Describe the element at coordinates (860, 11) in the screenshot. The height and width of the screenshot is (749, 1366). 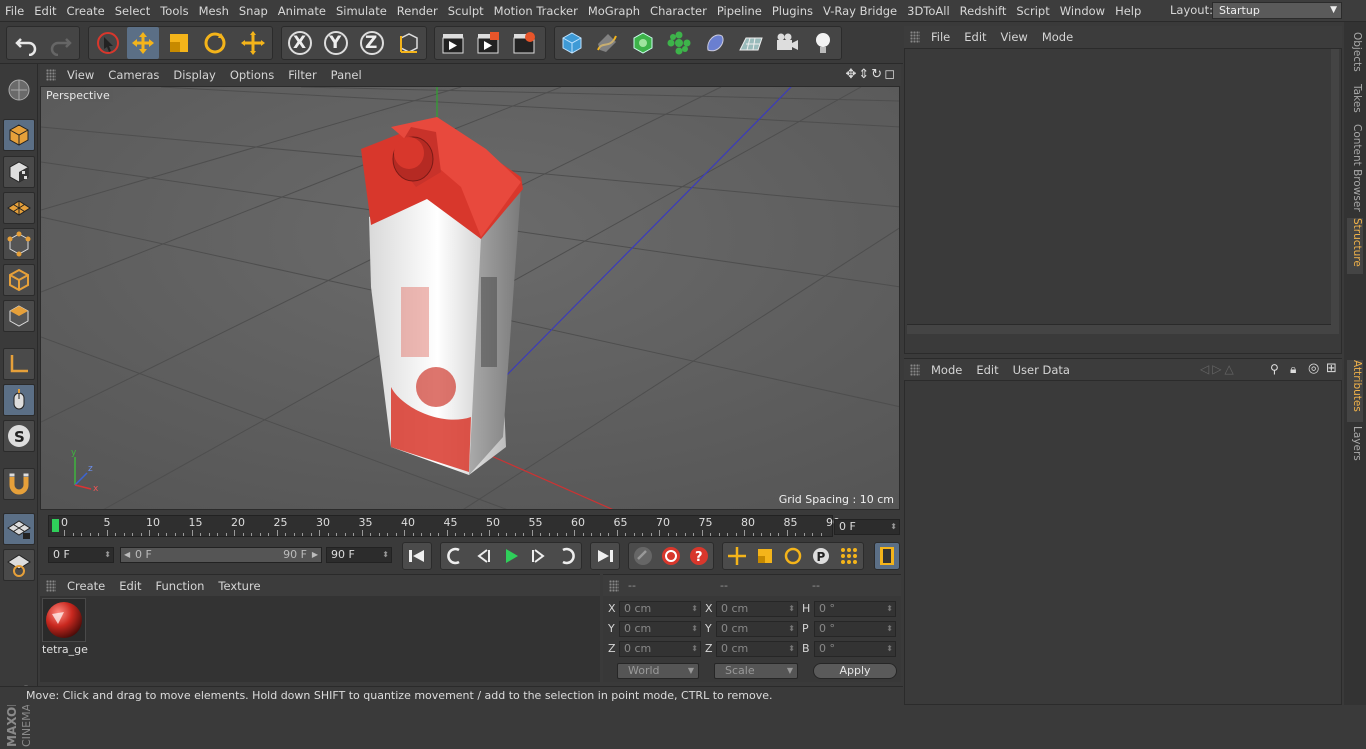
I see `menu-vray-bridge: V-Ray Bridge` at that location.